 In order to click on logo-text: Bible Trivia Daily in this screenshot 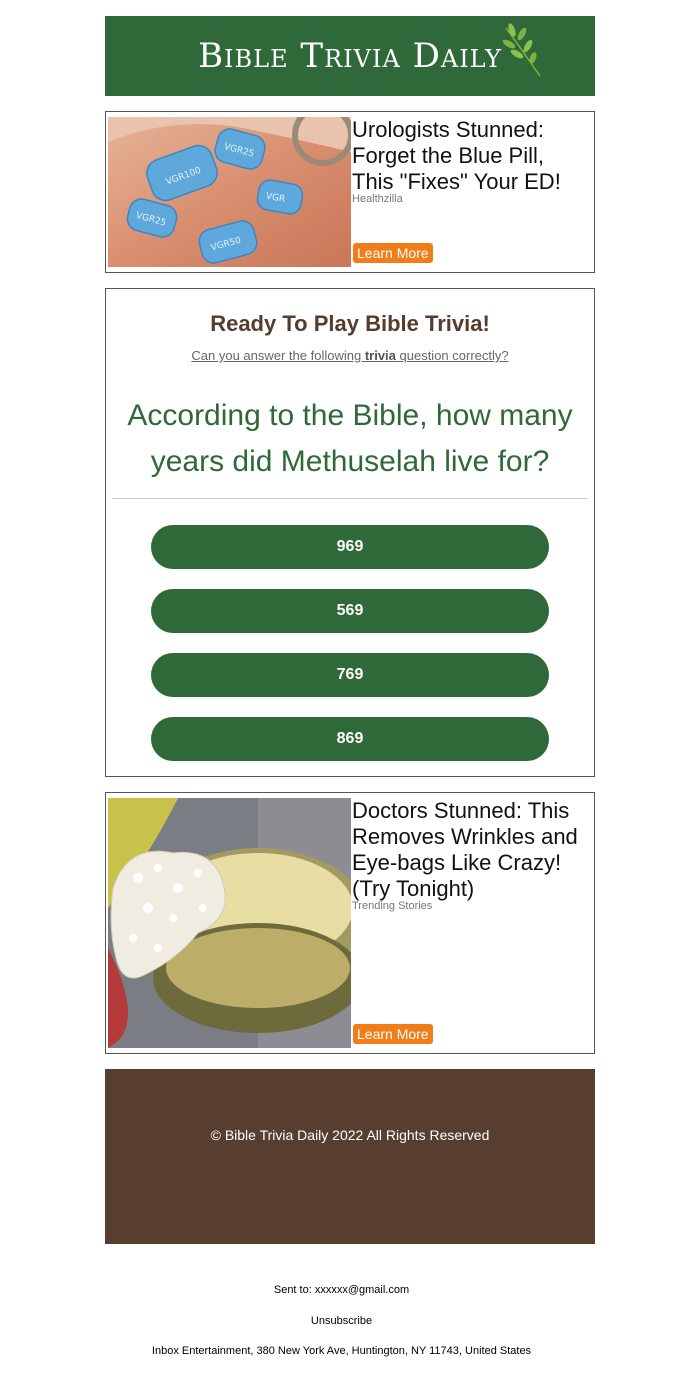, I will do `click(350, 56)`.